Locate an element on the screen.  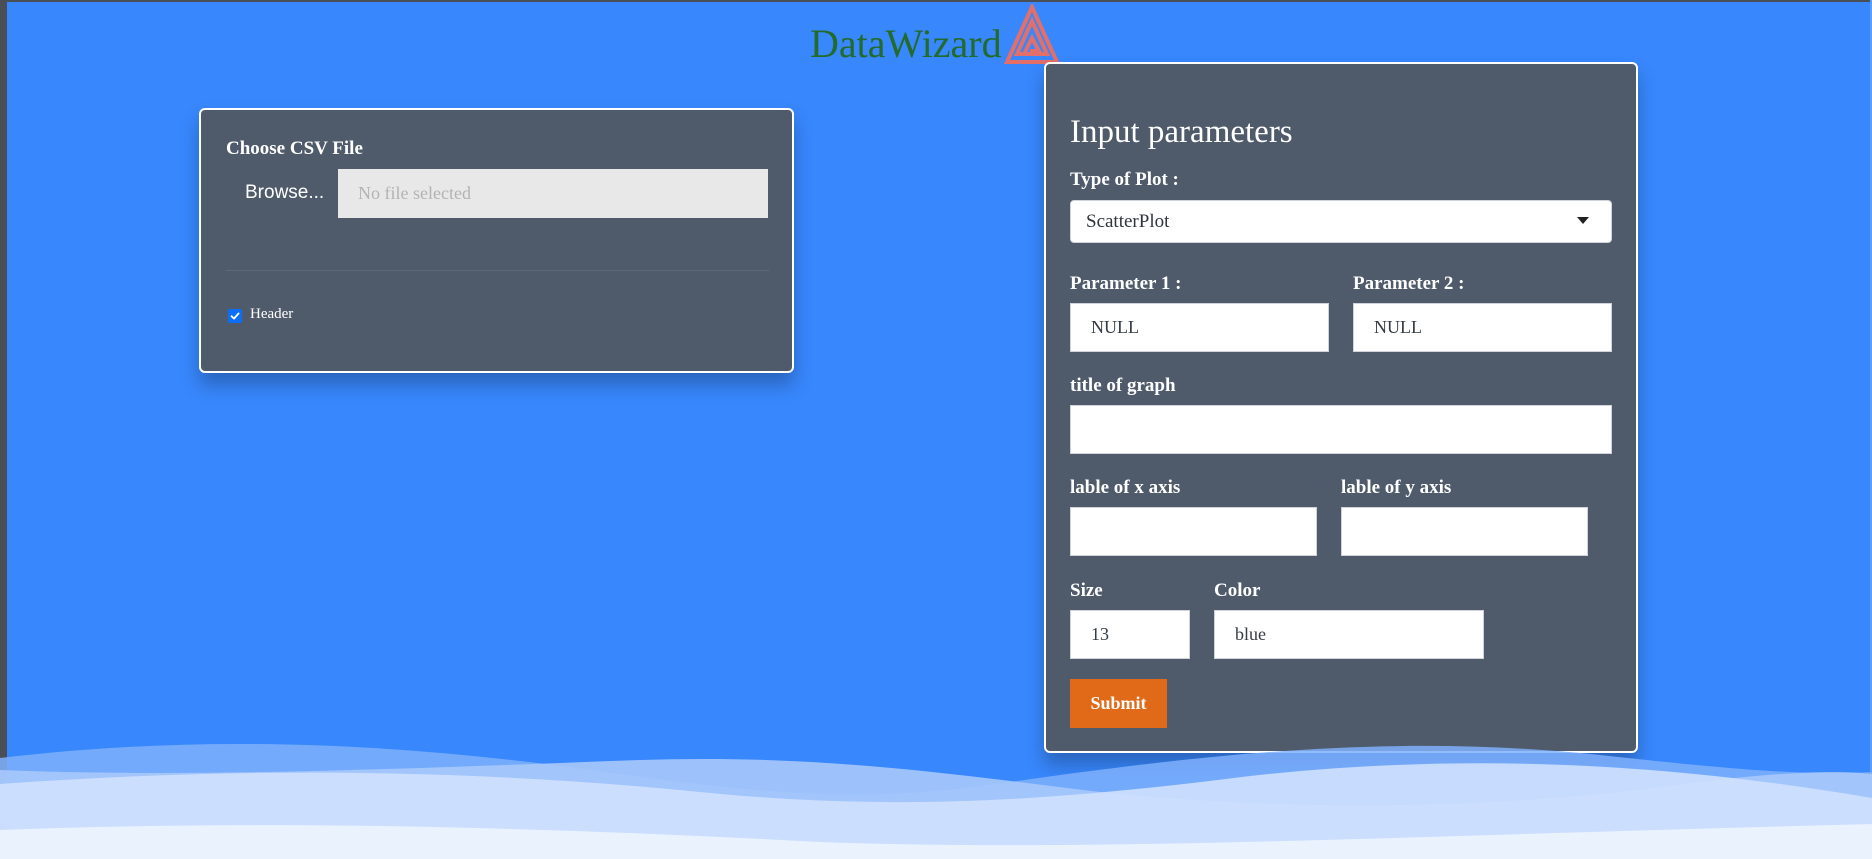
file-upload-title: Choose CSV File is located at coordinates (294, 148).